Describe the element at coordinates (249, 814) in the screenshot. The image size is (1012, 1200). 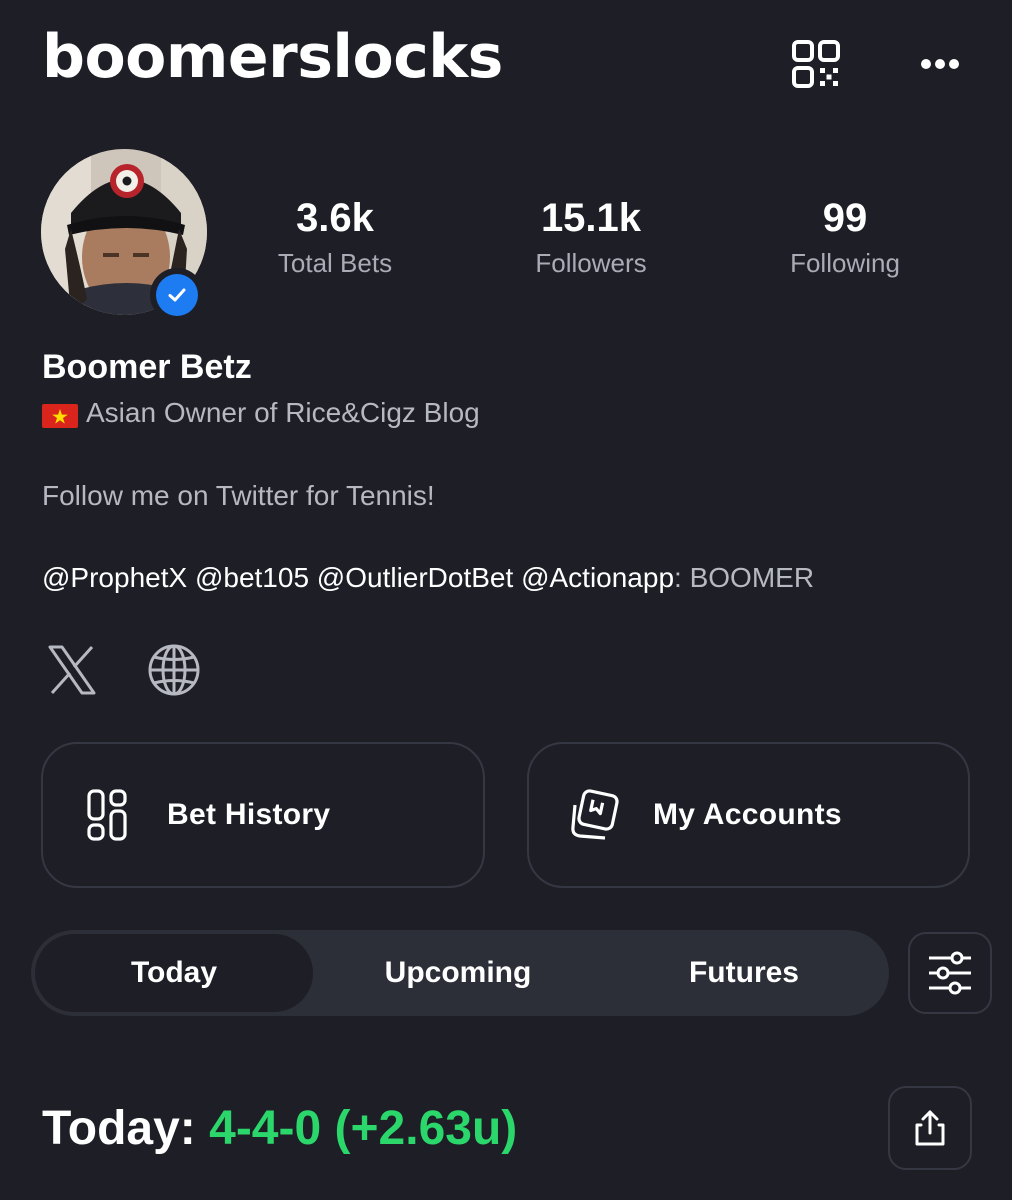
I see `bet-history-label: Bet History` at that location.